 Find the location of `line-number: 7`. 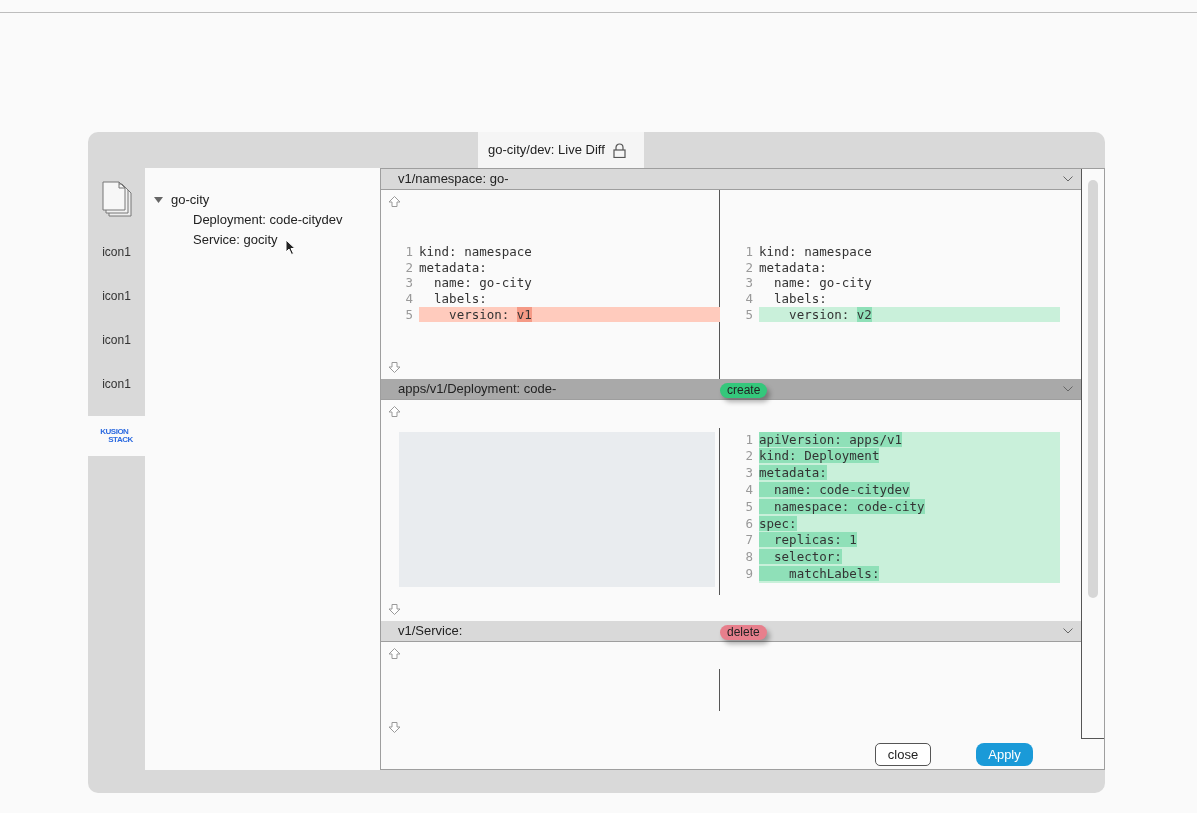

line-number: 7 is located at coordinates (749, 541).